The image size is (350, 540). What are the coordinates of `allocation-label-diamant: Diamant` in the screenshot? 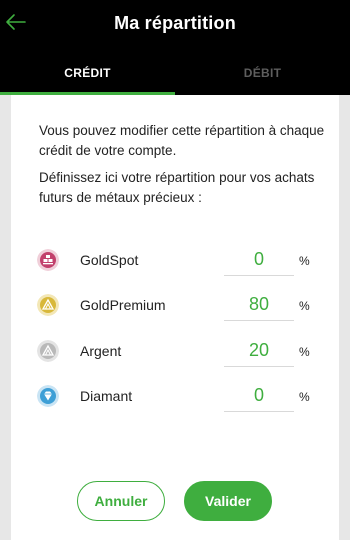 It's located at (106, 396).